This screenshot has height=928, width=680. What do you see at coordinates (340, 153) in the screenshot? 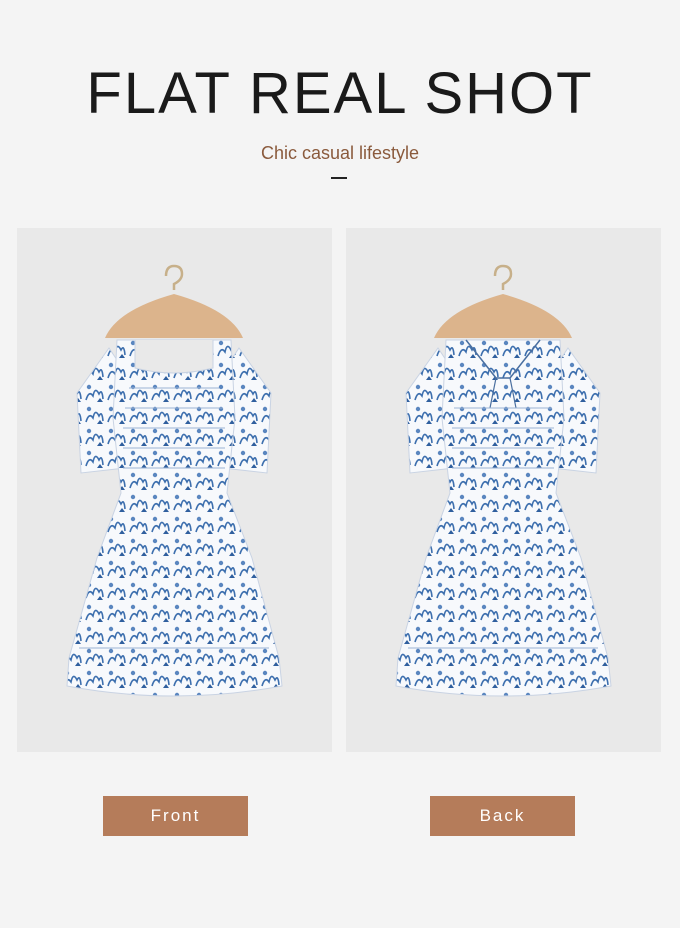
I see `page-subtitle: Chic casual lifestyle` at bounding box center [340, 153].